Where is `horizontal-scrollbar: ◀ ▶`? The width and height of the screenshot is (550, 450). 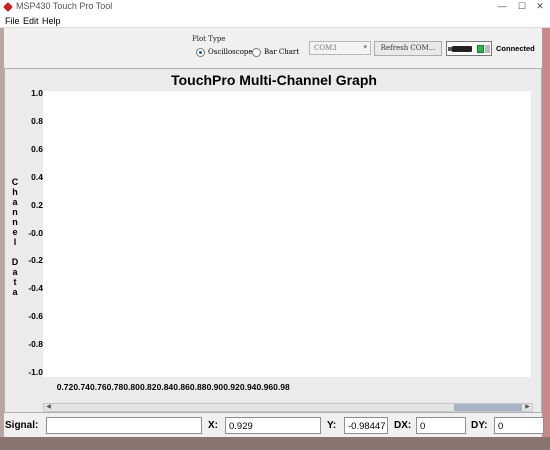
horizontal-scrollbar: ◀ ▶ is located at coordinates (288, 407).